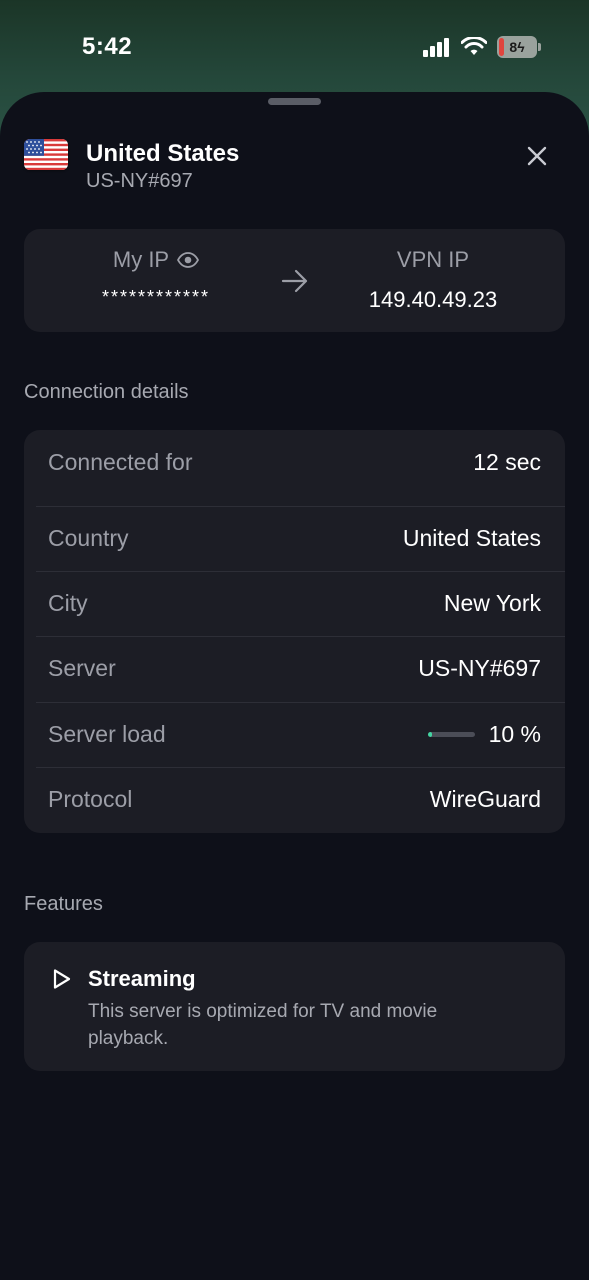 The width and height of the screenshot is (589, 1280). I want to click on detail-value: 10 %, so click(514, 734).